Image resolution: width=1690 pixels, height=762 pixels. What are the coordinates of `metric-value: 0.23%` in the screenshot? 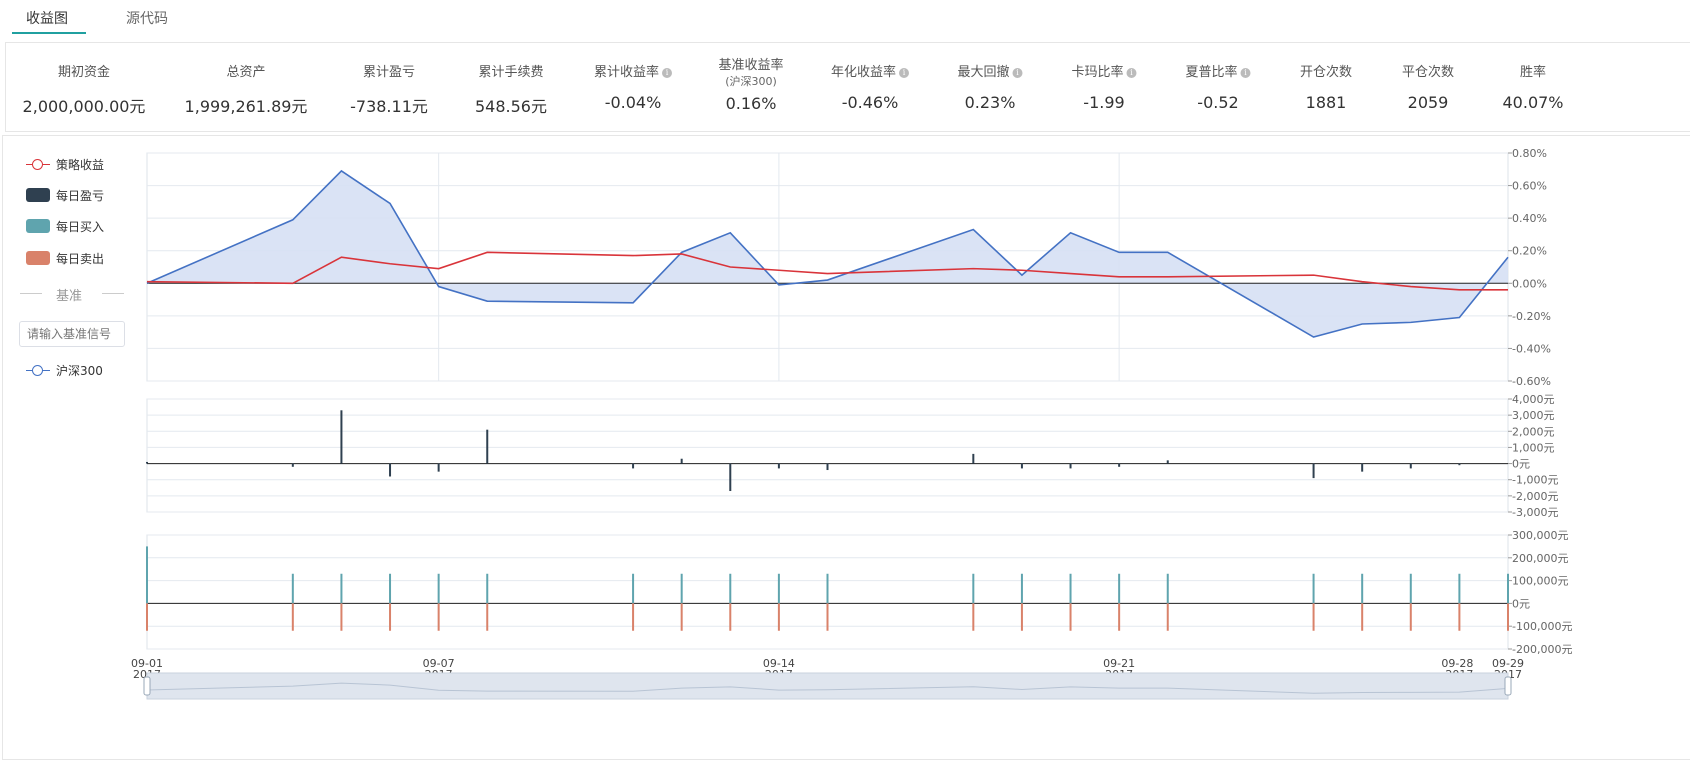 It's located at (990, 102).